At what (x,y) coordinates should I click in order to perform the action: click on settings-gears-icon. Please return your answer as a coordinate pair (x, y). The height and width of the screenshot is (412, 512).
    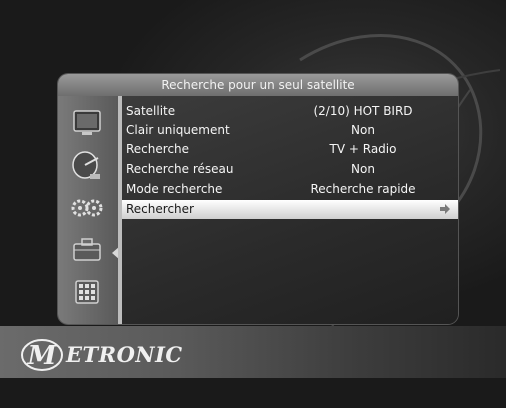
    Looking at the image, I should click on (87, 208).